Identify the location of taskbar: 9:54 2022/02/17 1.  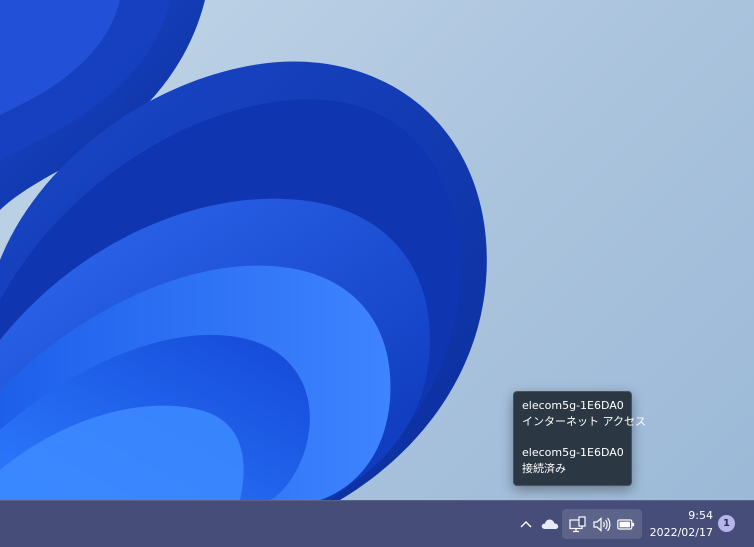
(377, 523).